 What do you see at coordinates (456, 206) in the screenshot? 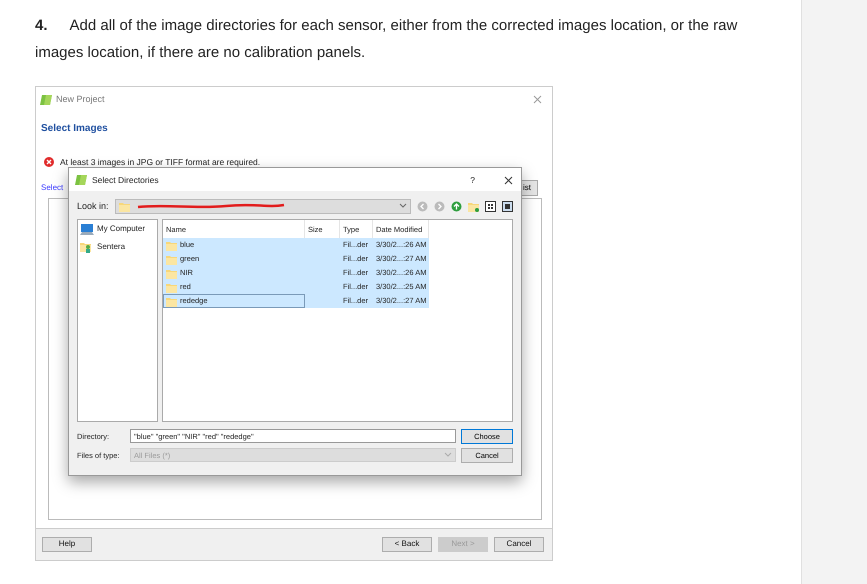
I see `up-arrow-icon` at bounding box center [456, 206].